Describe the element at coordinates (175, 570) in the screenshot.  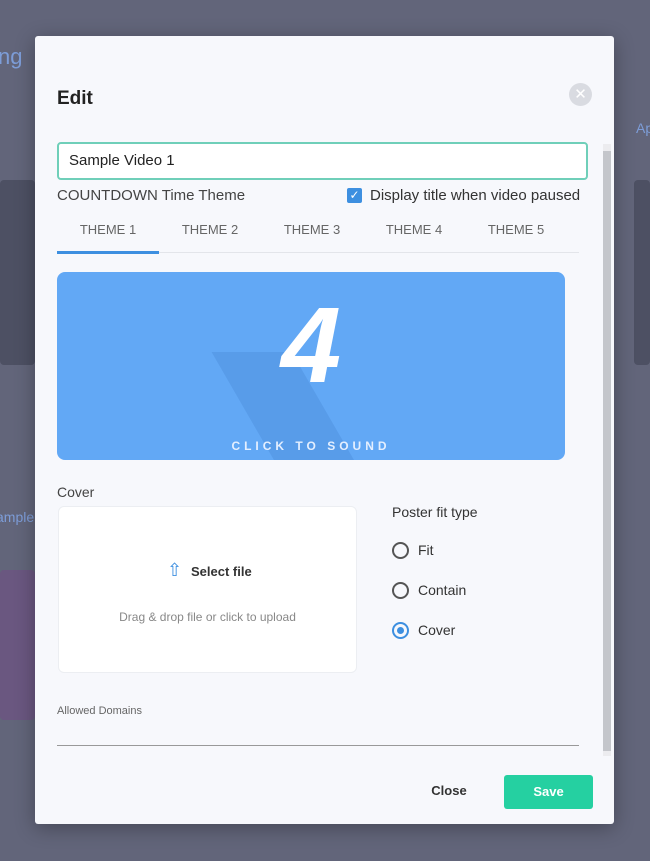
I see `upload-icon: ⇧` at that location.